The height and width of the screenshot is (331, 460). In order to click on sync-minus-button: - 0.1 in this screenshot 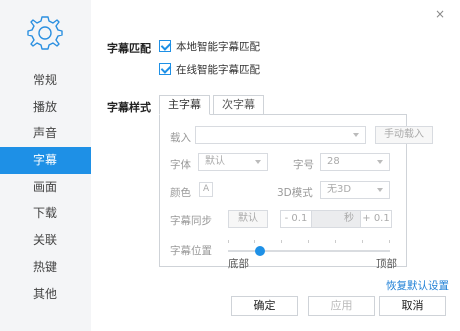, I will do `click(296, 219)`.